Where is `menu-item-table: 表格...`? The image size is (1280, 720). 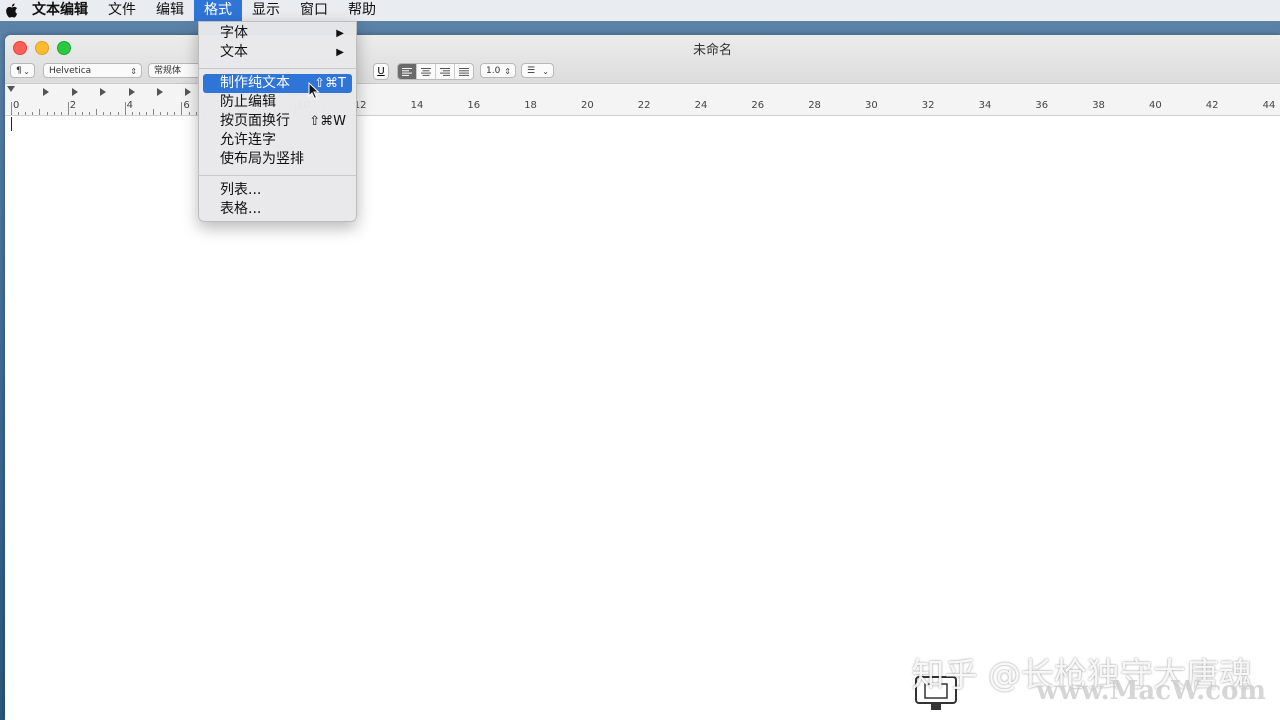
menu-item-table: 表格... is located at coordinates (277, 209).